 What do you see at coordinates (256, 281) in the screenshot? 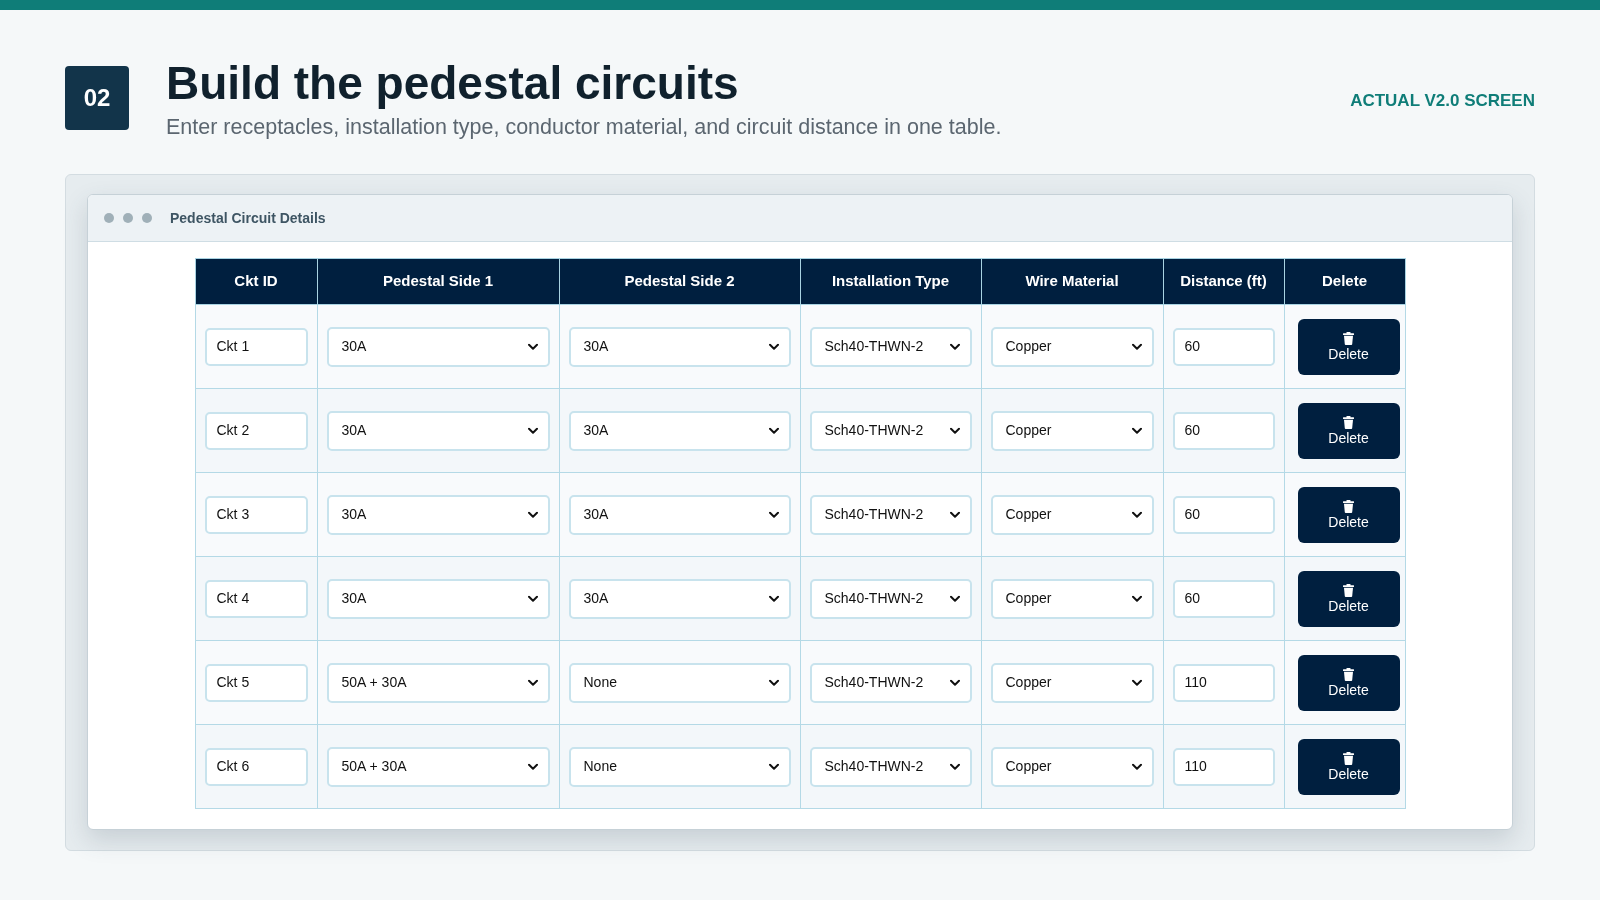
I see `column-header: Ckt ID` at bounding box center [256, 281].